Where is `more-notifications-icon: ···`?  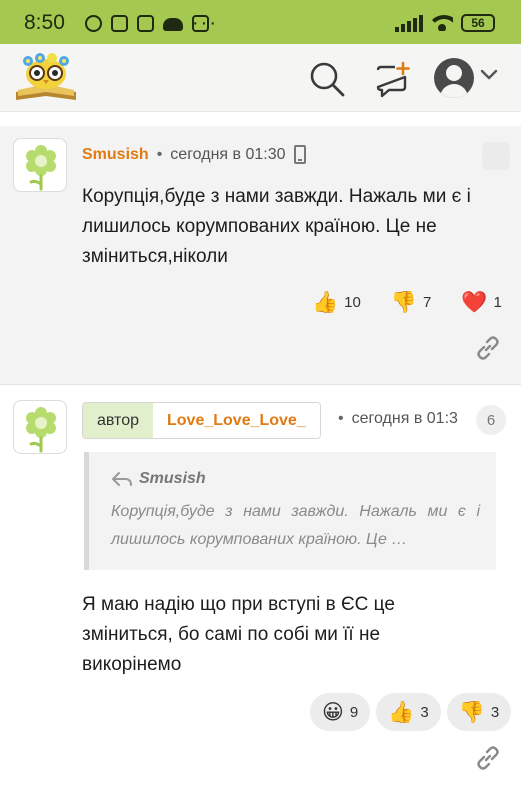
more-notifications-icon: ··· is located at coordinates (205, 23).